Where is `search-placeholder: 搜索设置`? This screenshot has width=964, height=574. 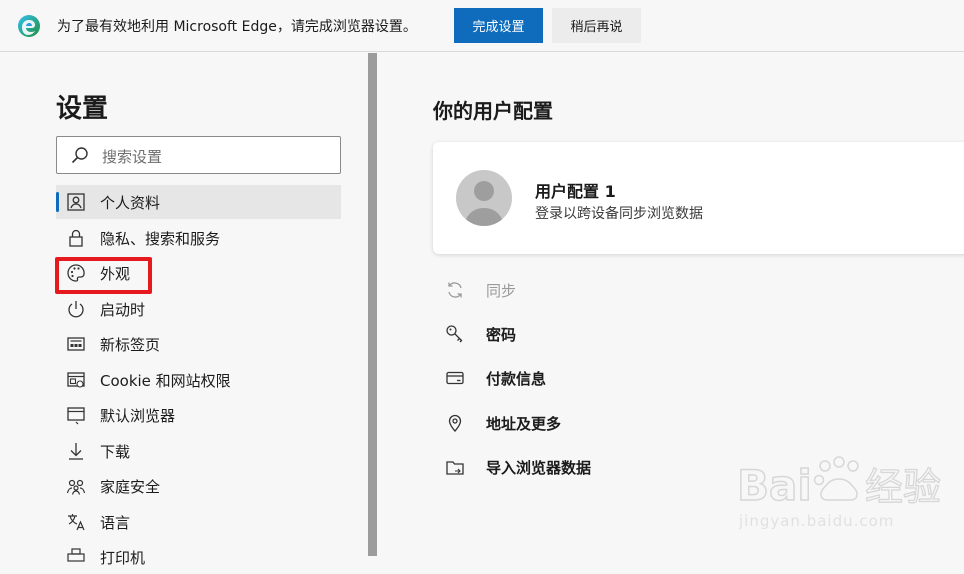
search-placeholder: 搜索设置 is located at coordinates (132, 157).